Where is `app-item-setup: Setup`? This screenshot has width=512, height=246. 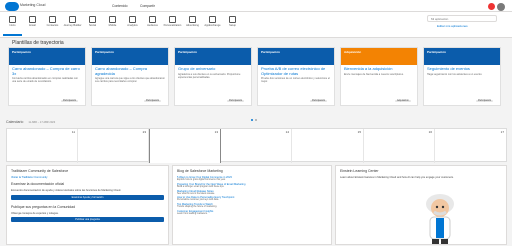
app-item-setup: Setup is located at coordinates (232, 25).